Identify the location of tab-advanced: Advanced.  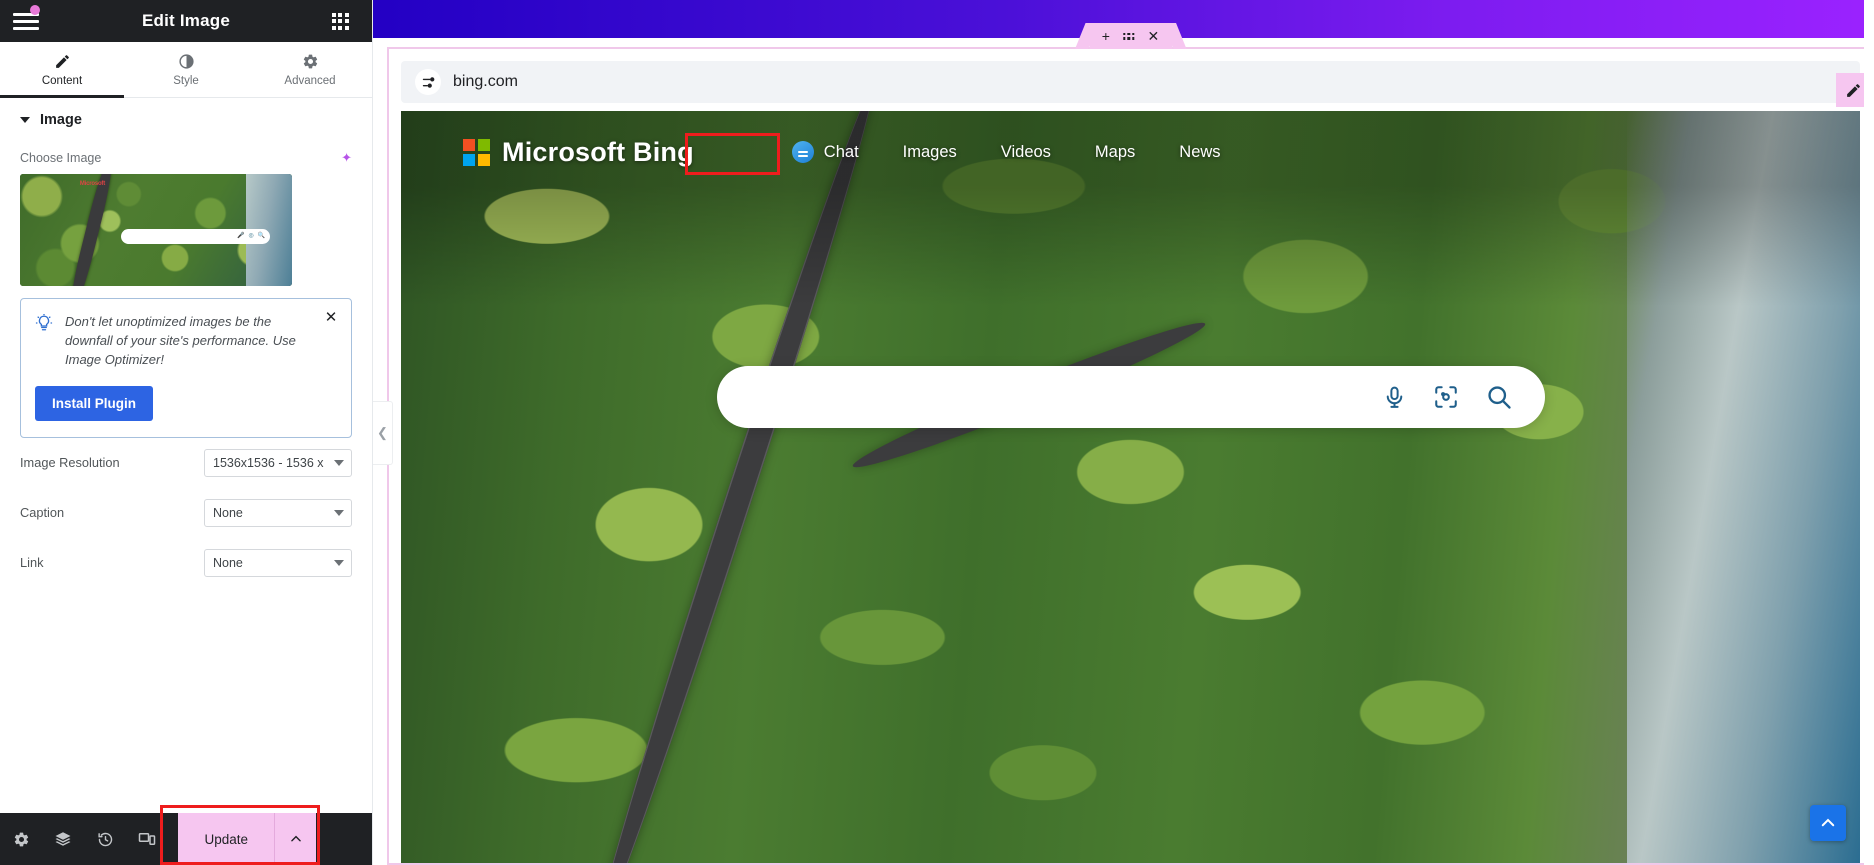
(310, 69).